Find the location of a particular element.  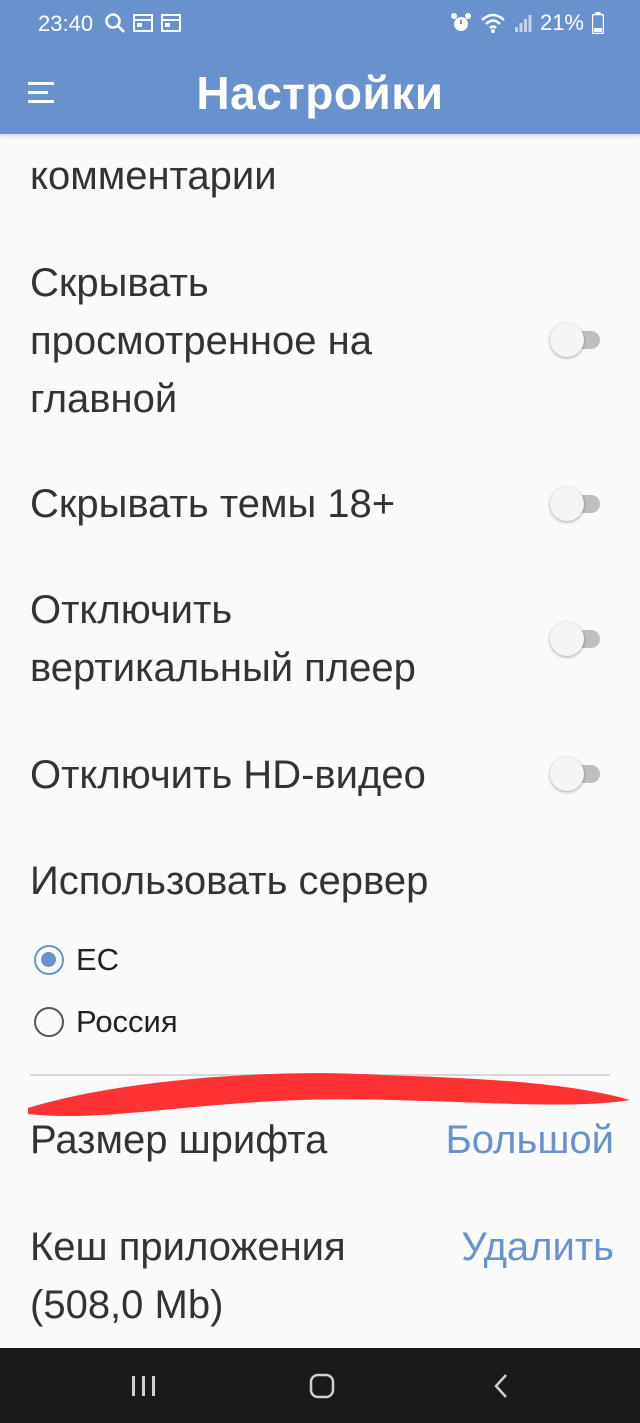

status-bar: 23:40 21% is located at coordinates (320, 25).